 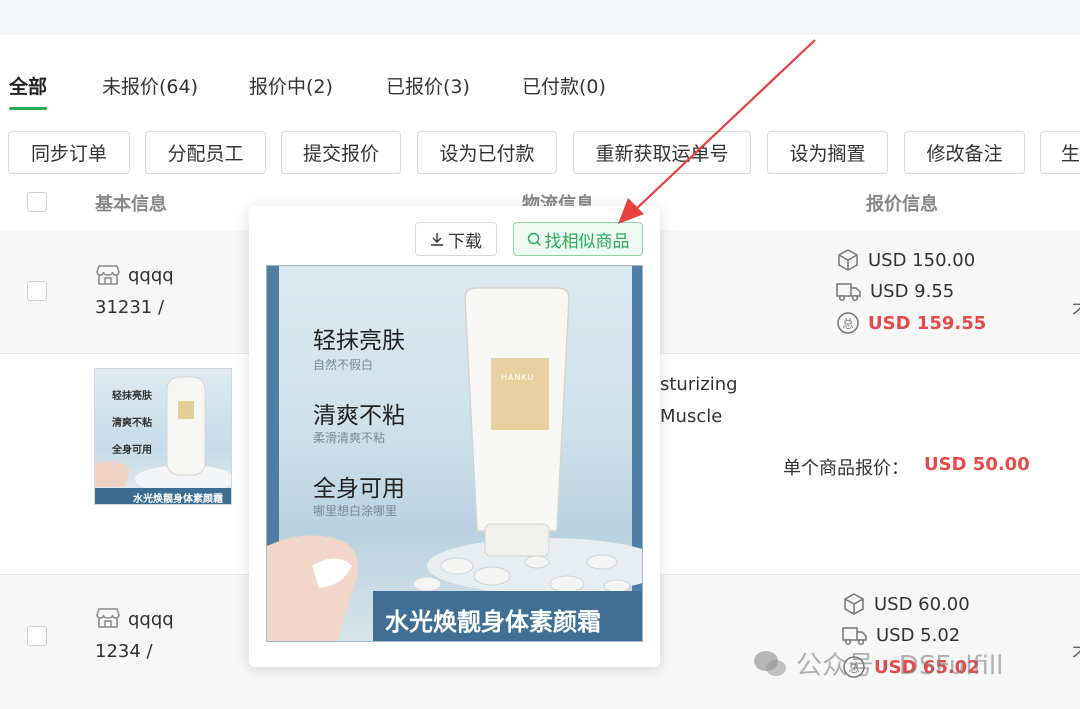 I want to click on product-thumbnail: 轻抹亮肤 清爽不粘 全身可用 水光焕靓身体素颜霜, so click(x=163, y=436).